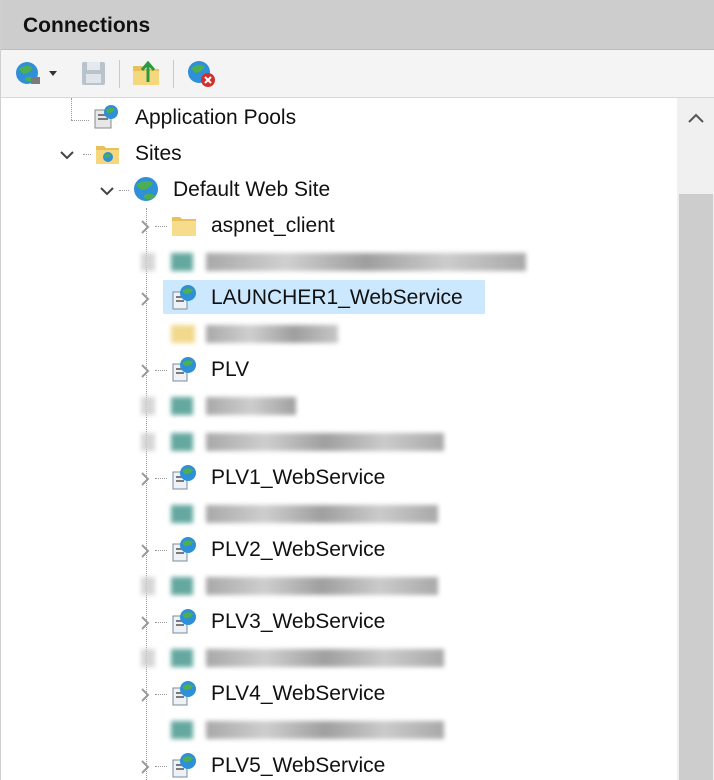 This screenshot has width=714, height=780. I want to click on tree-item-launcher1-webservice: LAUNCHER1_WebService, so click(339, 298).